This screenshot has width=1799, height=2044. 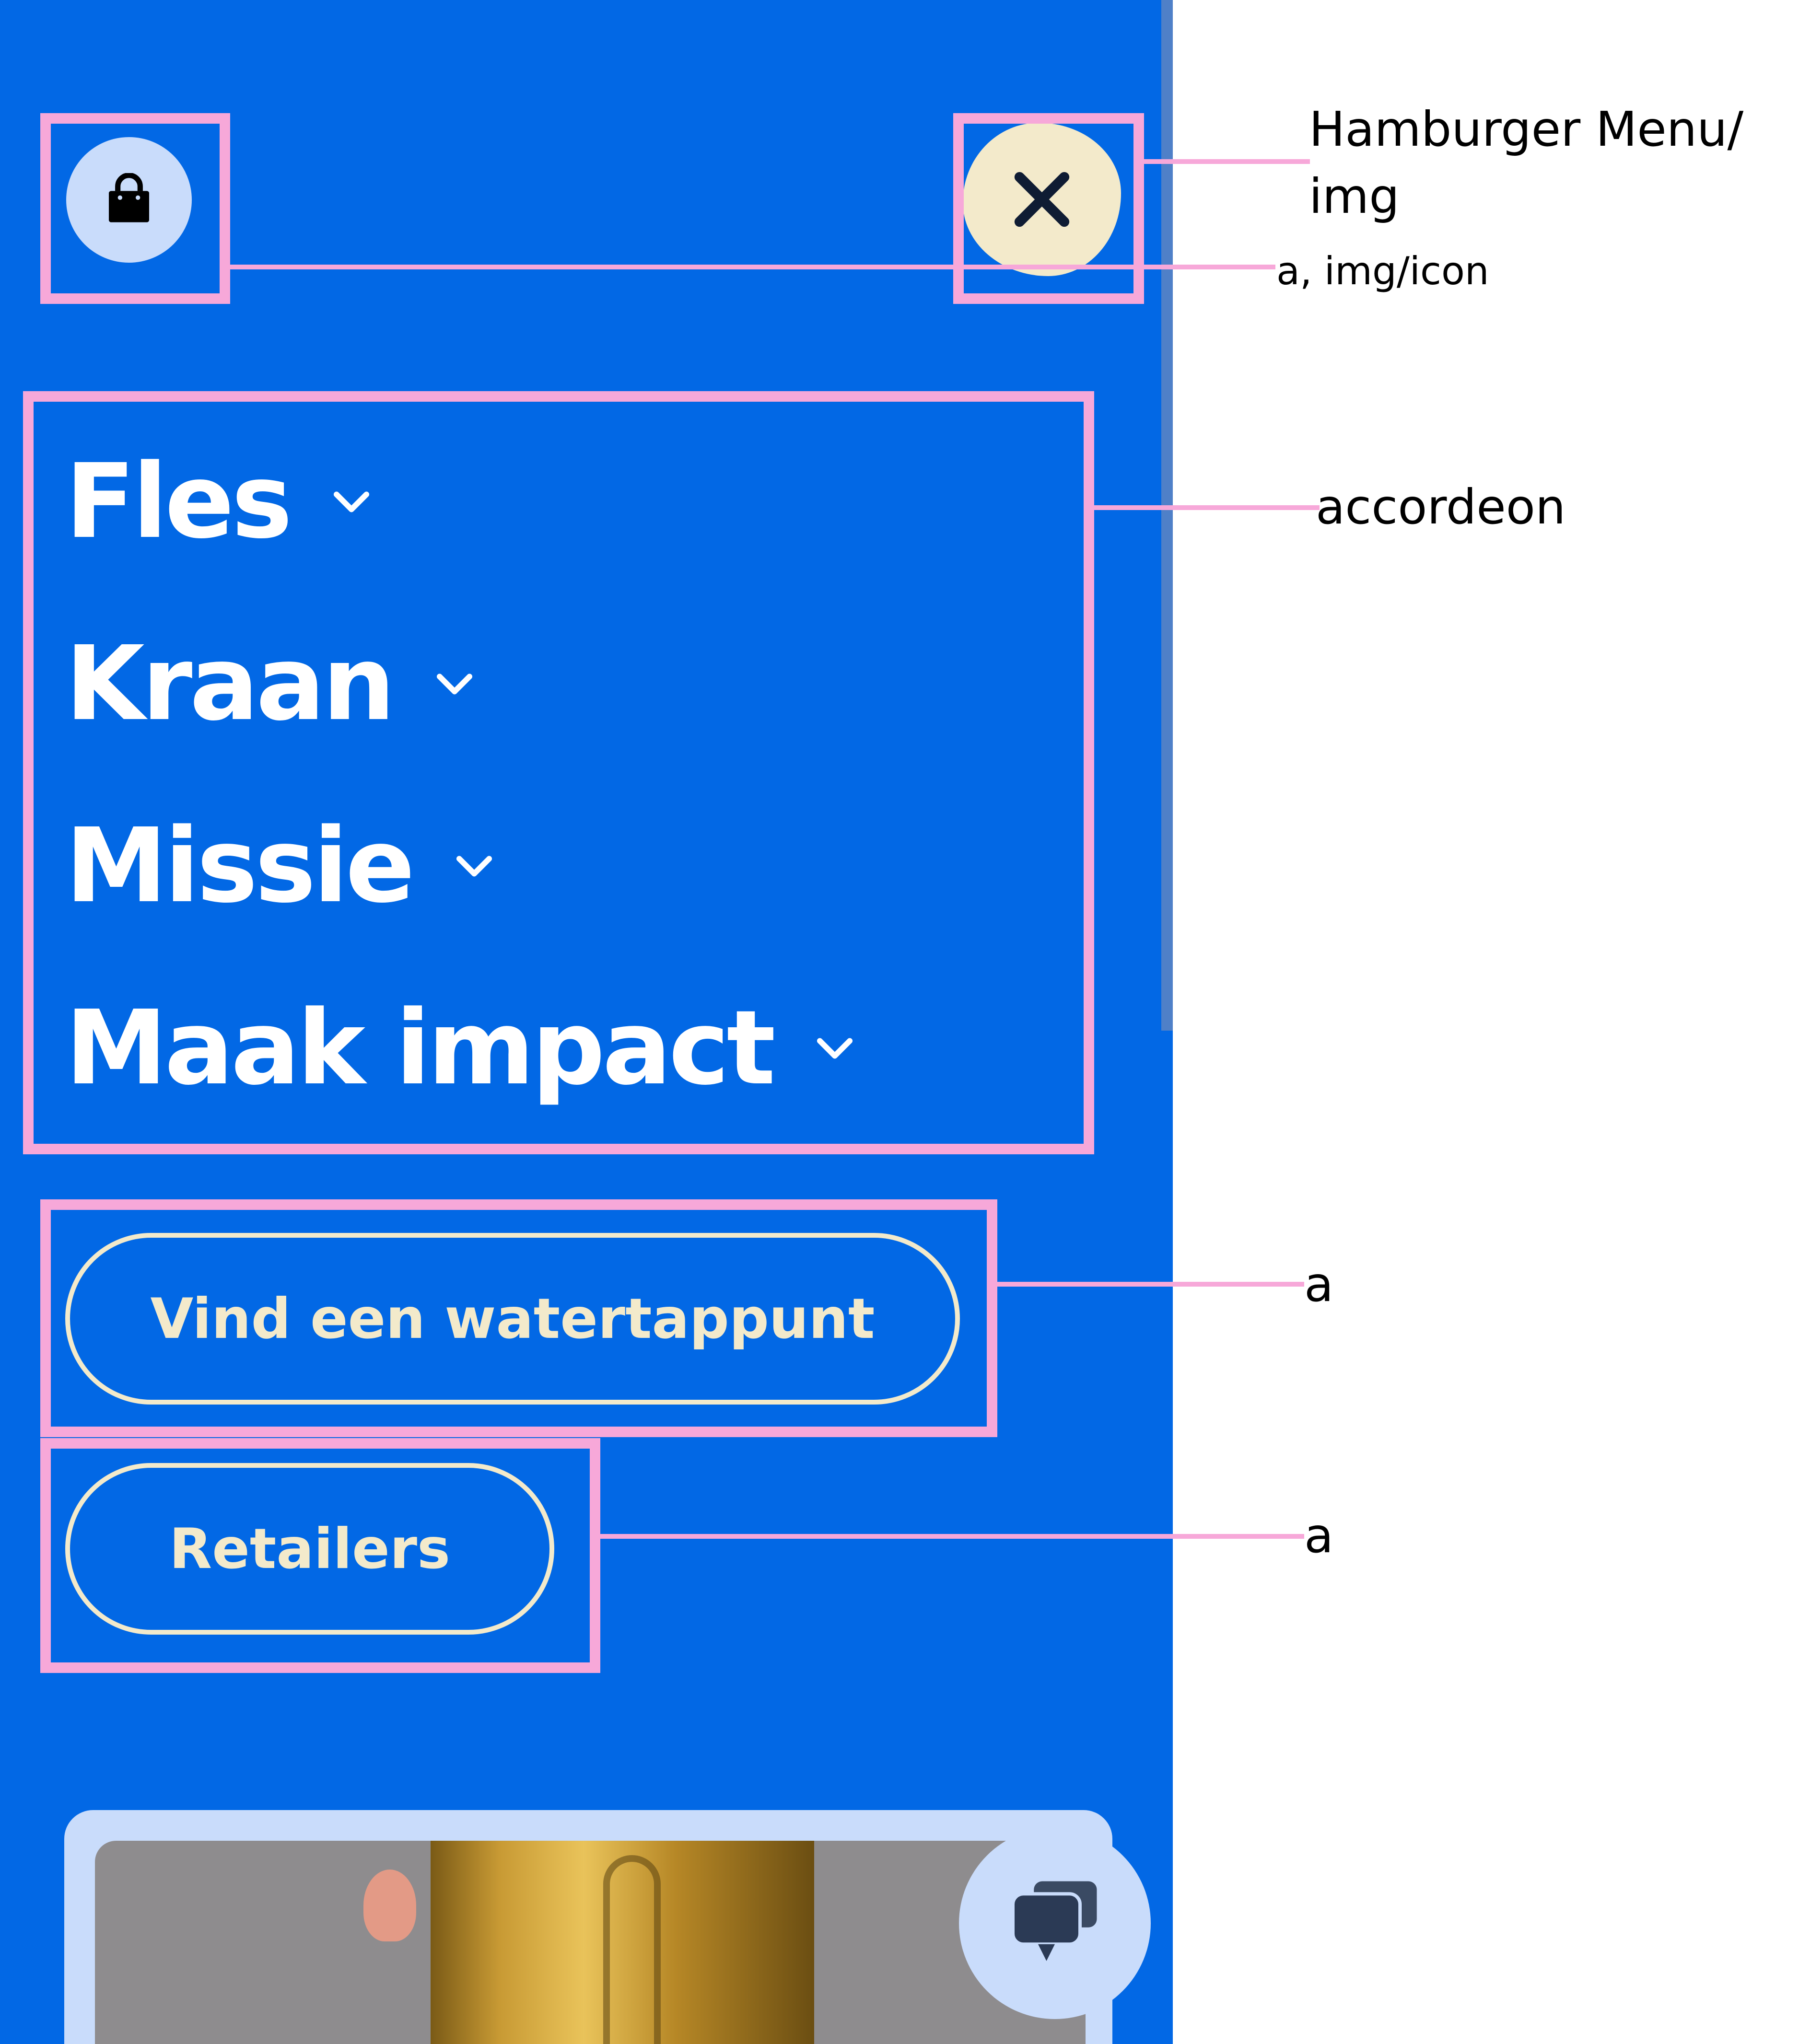 I want to click on annotation-icon-link: a, img/icon, so click(x=1383, y=271).